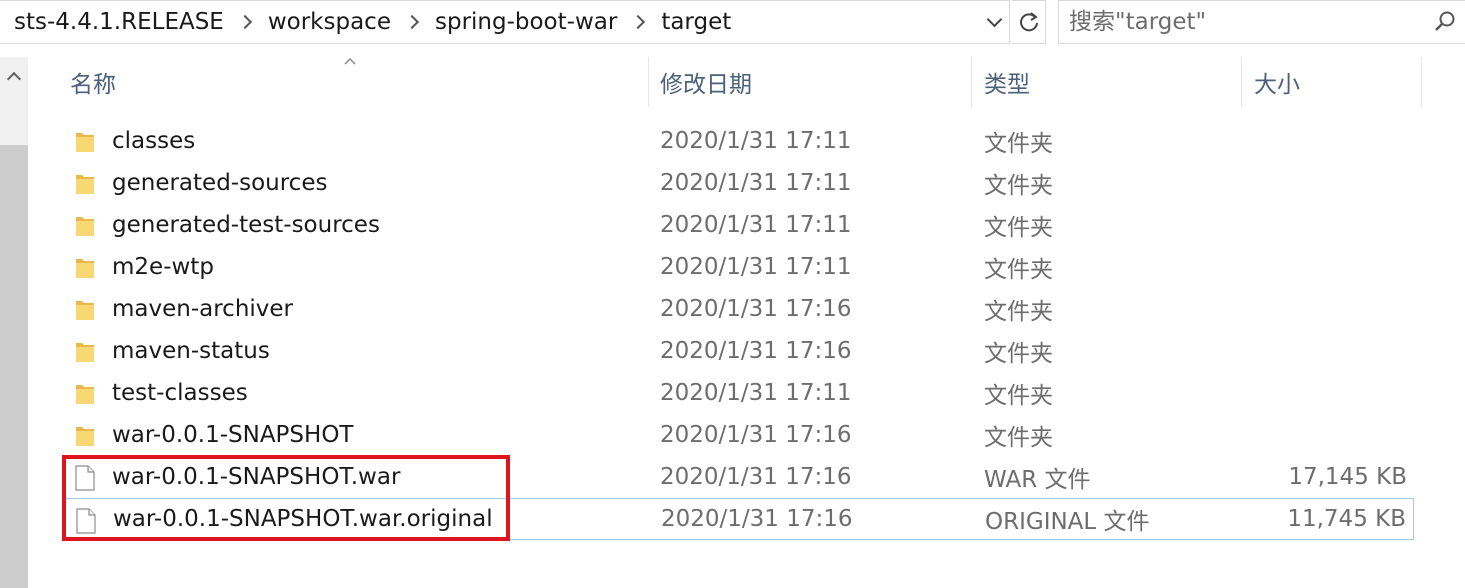 This screenshot has height=588, width=1465. What do you see at coordinates (233, 435) in the screenshot?
I see `file-name: war-0.0.1-SNAPSHOT` at bounding box center [233, 435].